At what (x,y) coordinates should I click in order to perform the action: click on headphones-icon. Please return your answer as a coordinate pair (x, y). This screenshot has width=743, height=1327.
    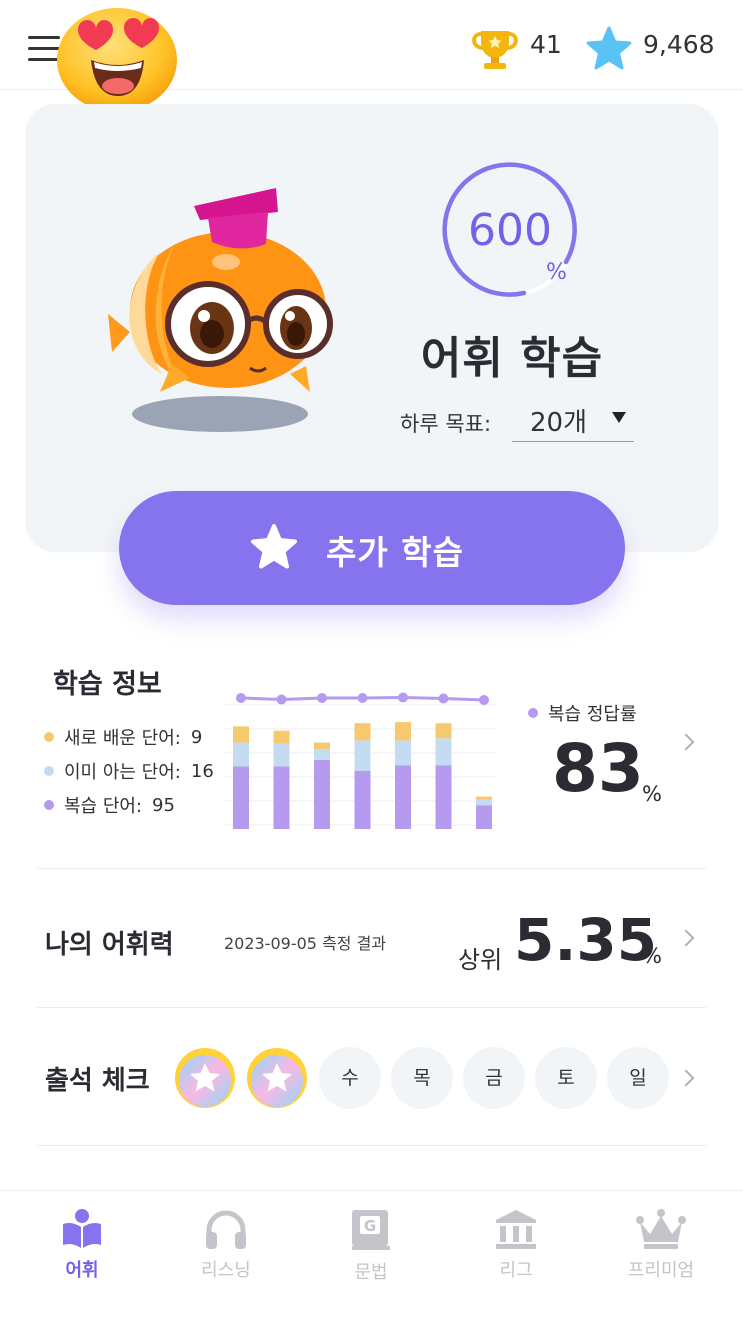
    Looking at the image, I should click on (226, 1229).